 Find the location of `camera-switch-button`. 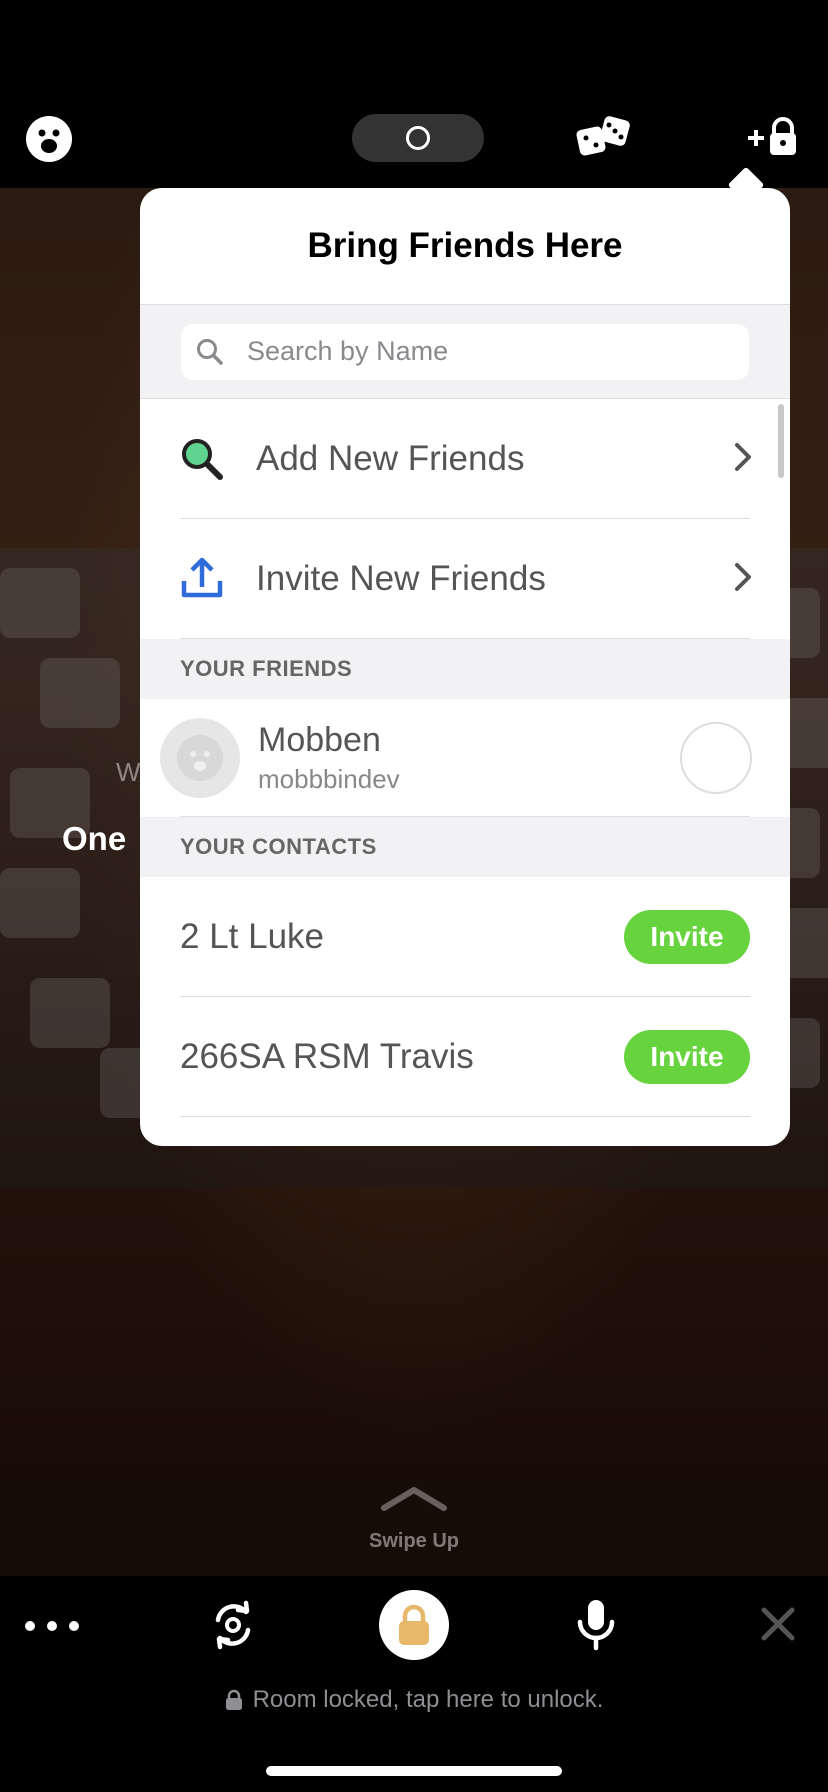

camera-switch-button is located at coordinates (418, 138).